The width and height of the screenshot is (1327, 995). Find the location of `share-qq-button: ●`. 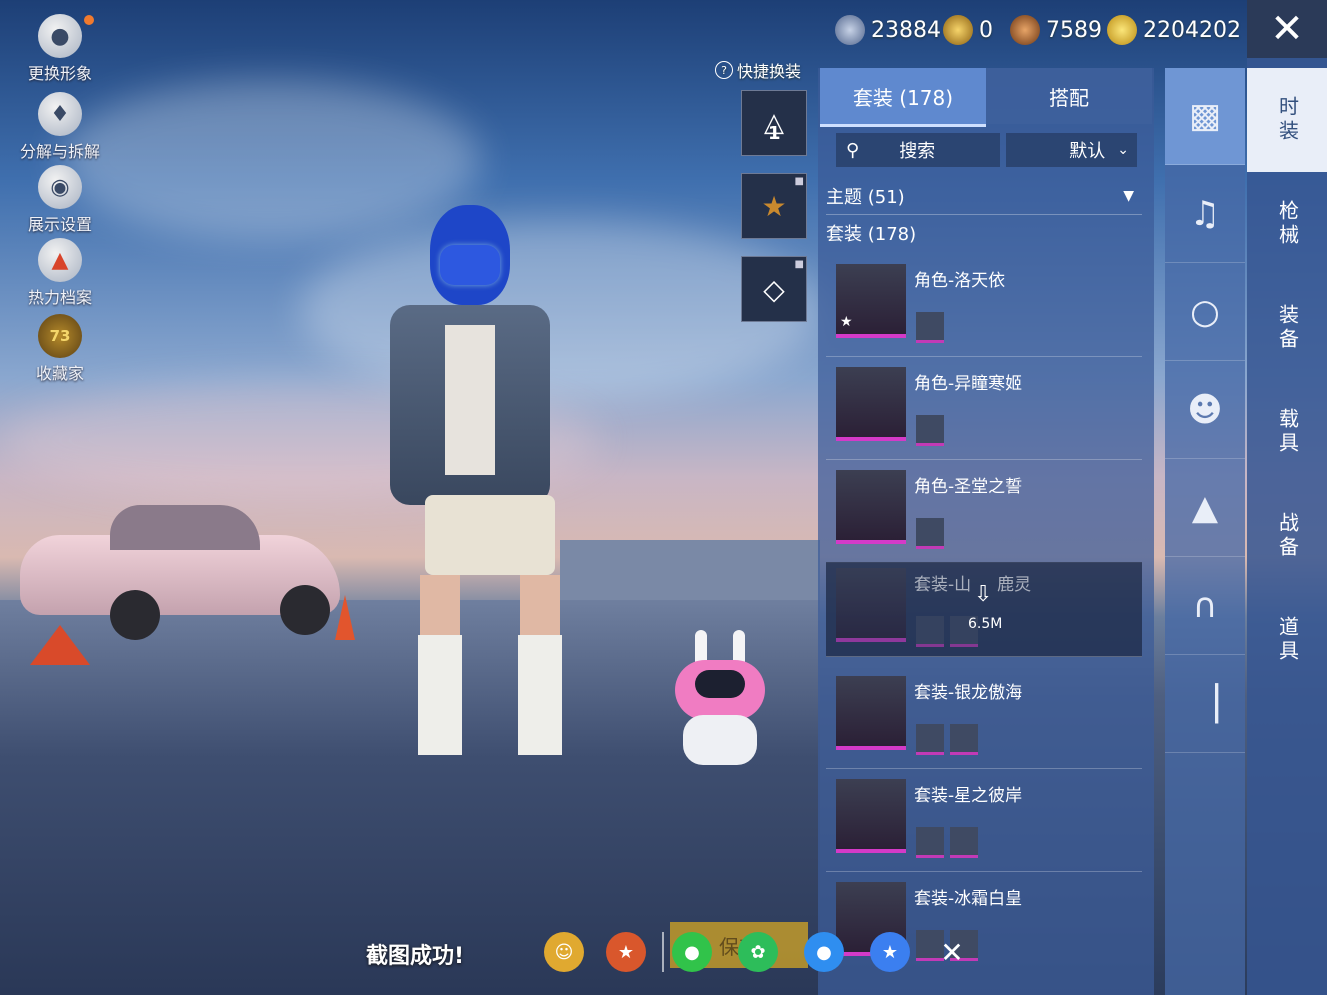

share-qq-button: ● is located at coordinates (824, 952).